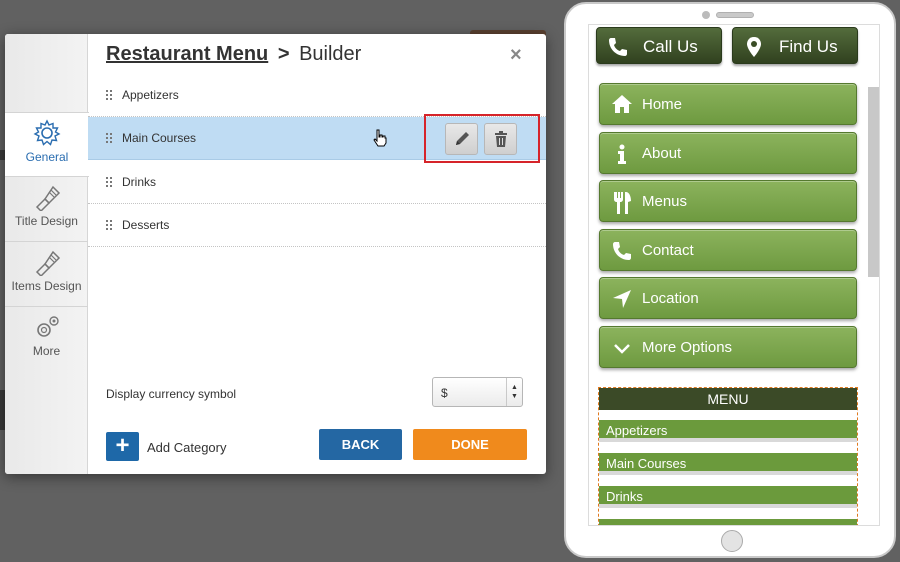 The image size is (900, 562). Describe the element at coordinates (687, 347) in the screenshot. I see `nav-label: More Options` at that location.